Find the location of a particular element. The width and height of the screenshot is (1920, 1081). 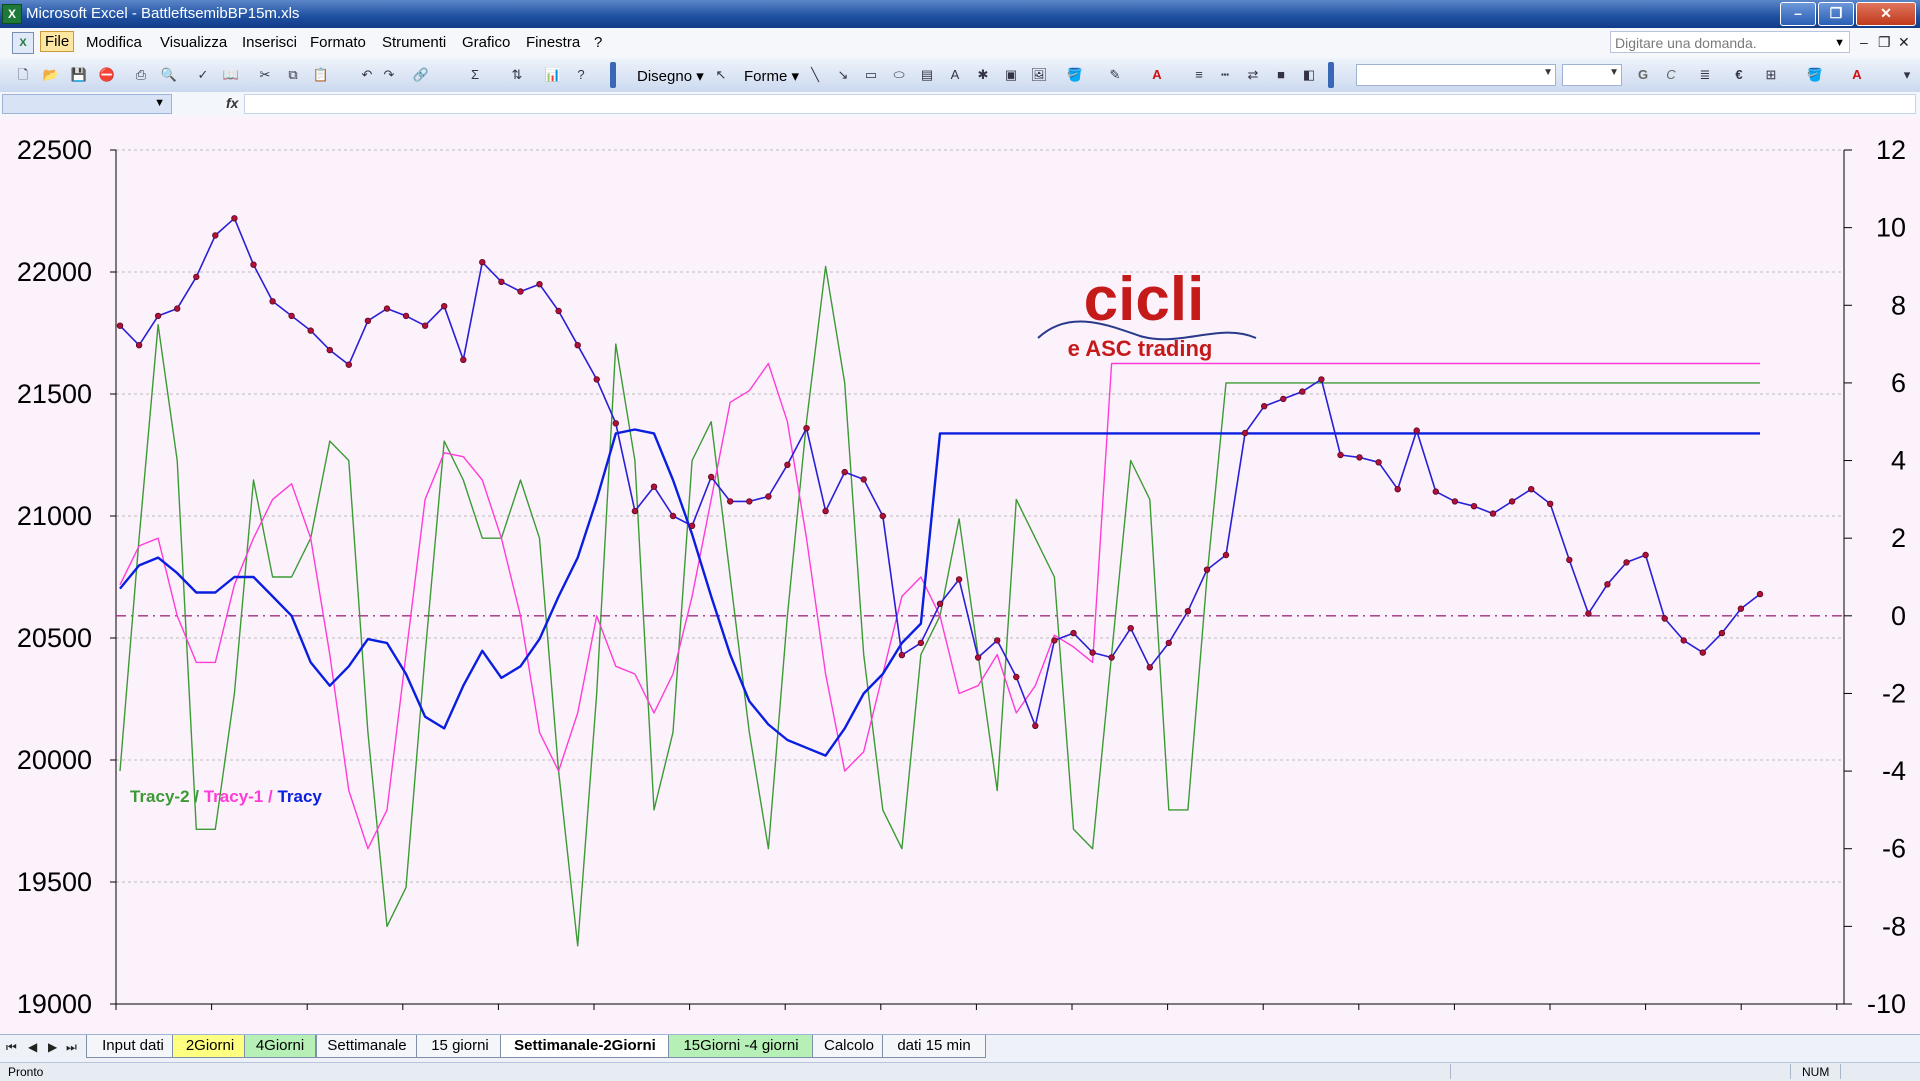

sort-icon: ⇅ is located at coordinates (517, 75).